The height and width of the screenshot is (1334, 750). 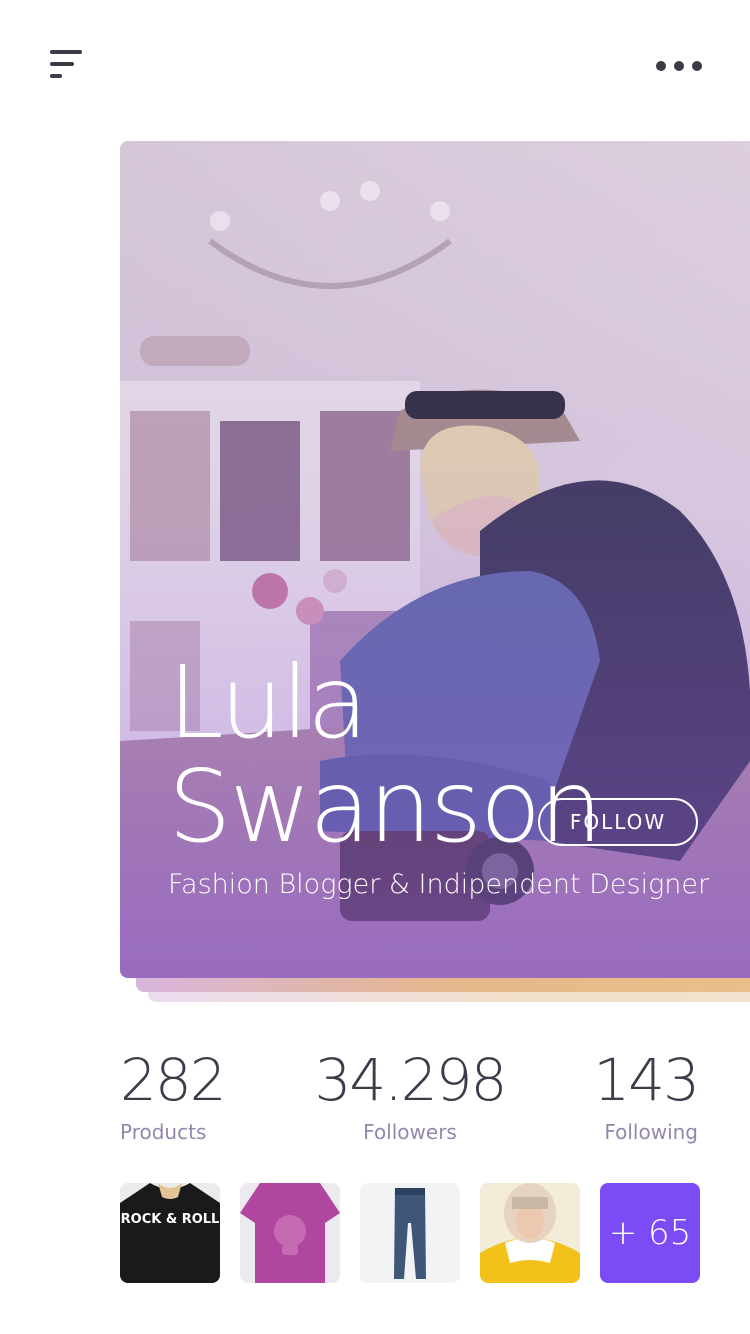 What do you see at coordinates (618, 822) in the screenshot?
I see `follow-button: FOLLOW` at bounding box center [618, 822].